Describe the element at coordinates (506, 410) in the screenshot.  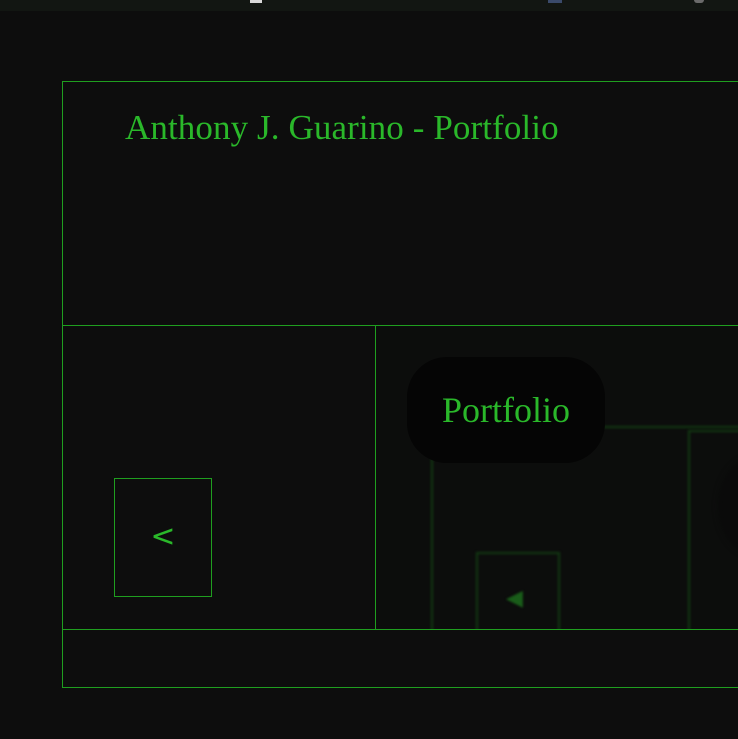
I see `portfolio-label: Portfolio` at that location.